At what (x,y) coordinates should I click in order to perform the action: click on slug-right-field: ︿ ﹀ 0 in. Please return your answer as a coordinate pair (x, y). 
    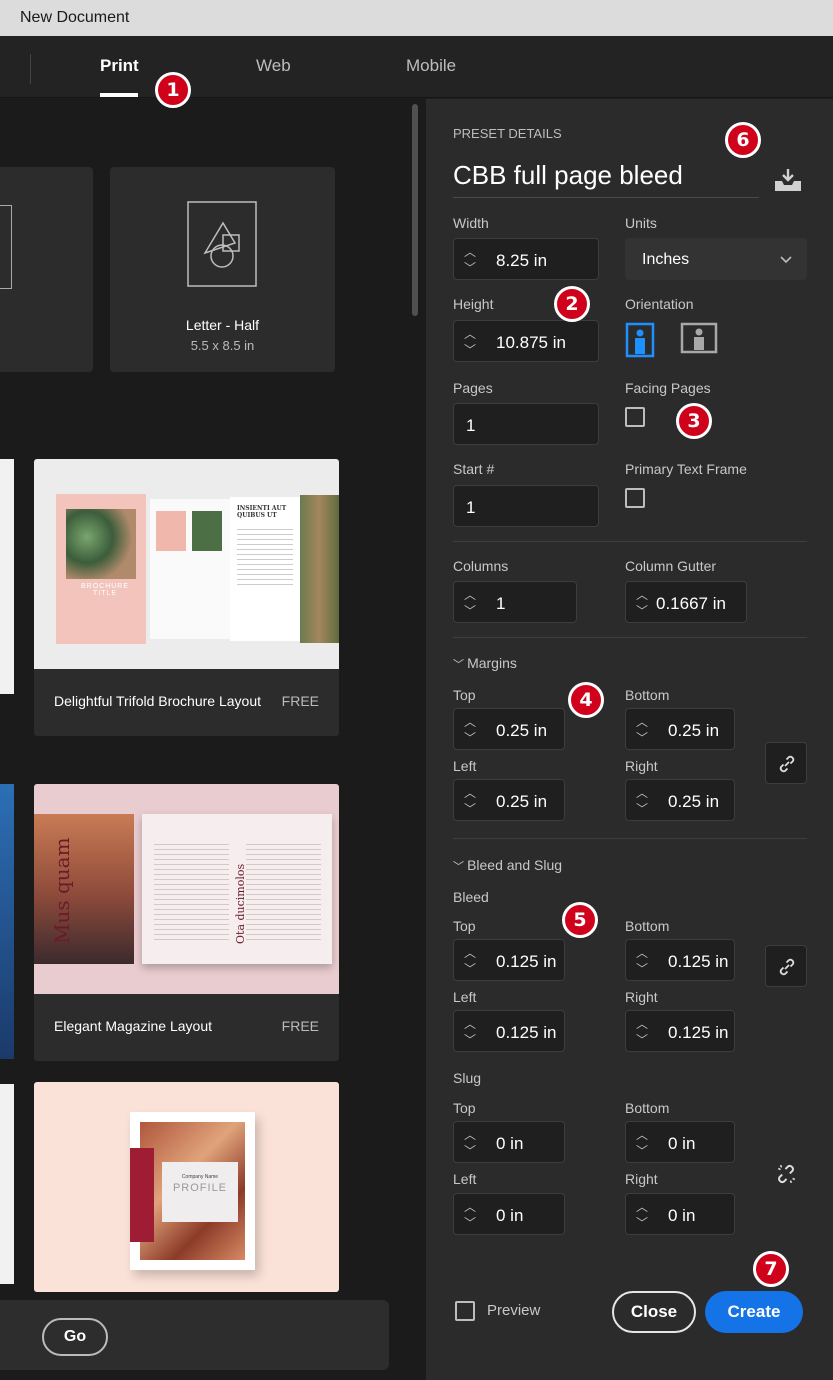
    Looking at the image, I should click on (680, 1214).